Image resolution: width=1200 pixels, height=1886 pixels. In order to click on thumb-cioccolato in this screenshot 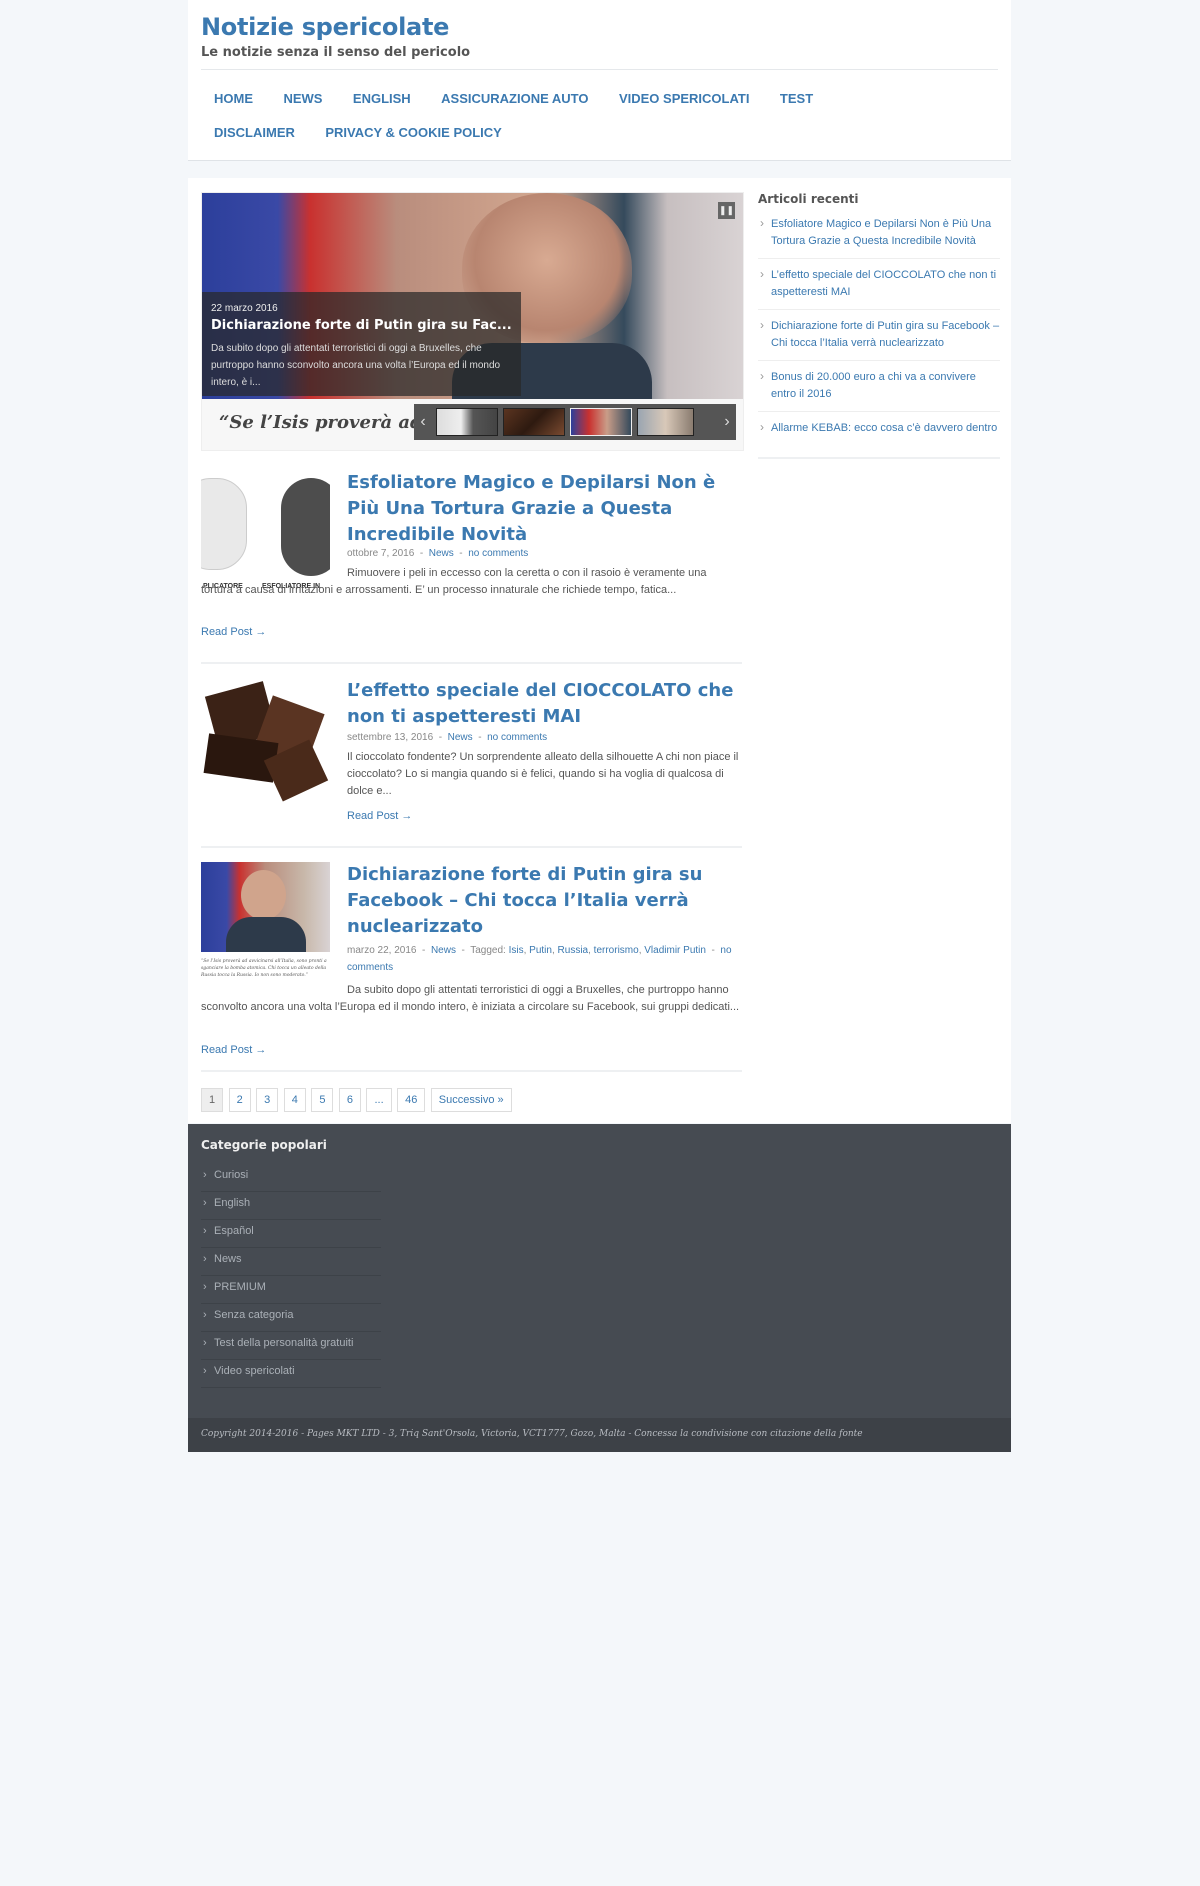, I will do `click(534, 422)`.